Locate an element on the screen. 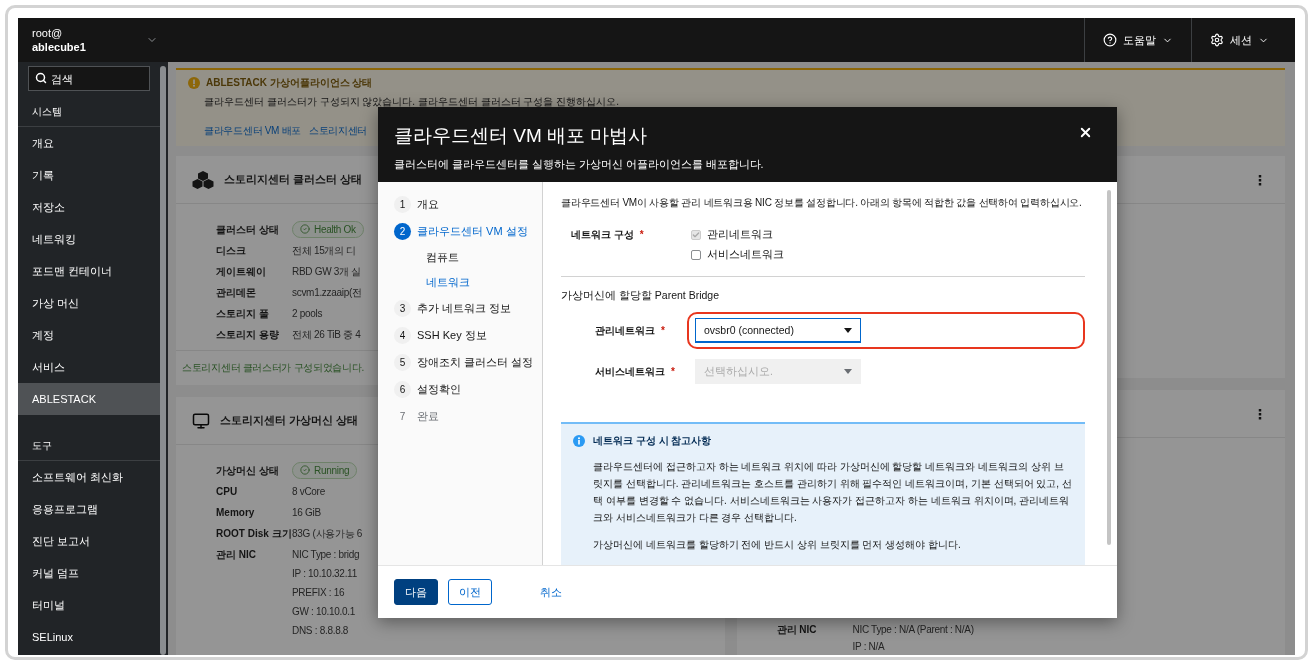  card-footer-text: 스토리지센터 클러스터가 구성되었습니다. is located at coordinates (273, 368).